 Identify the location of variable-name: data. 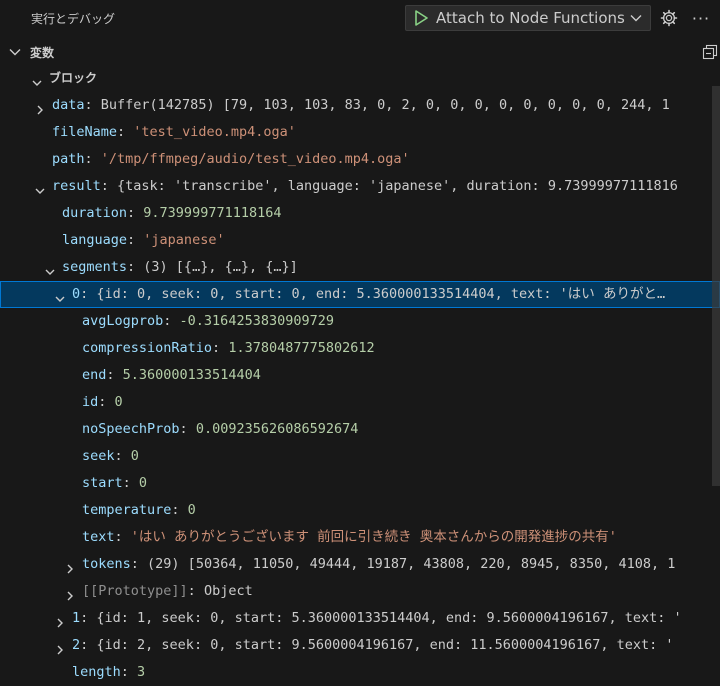
(68, 105).